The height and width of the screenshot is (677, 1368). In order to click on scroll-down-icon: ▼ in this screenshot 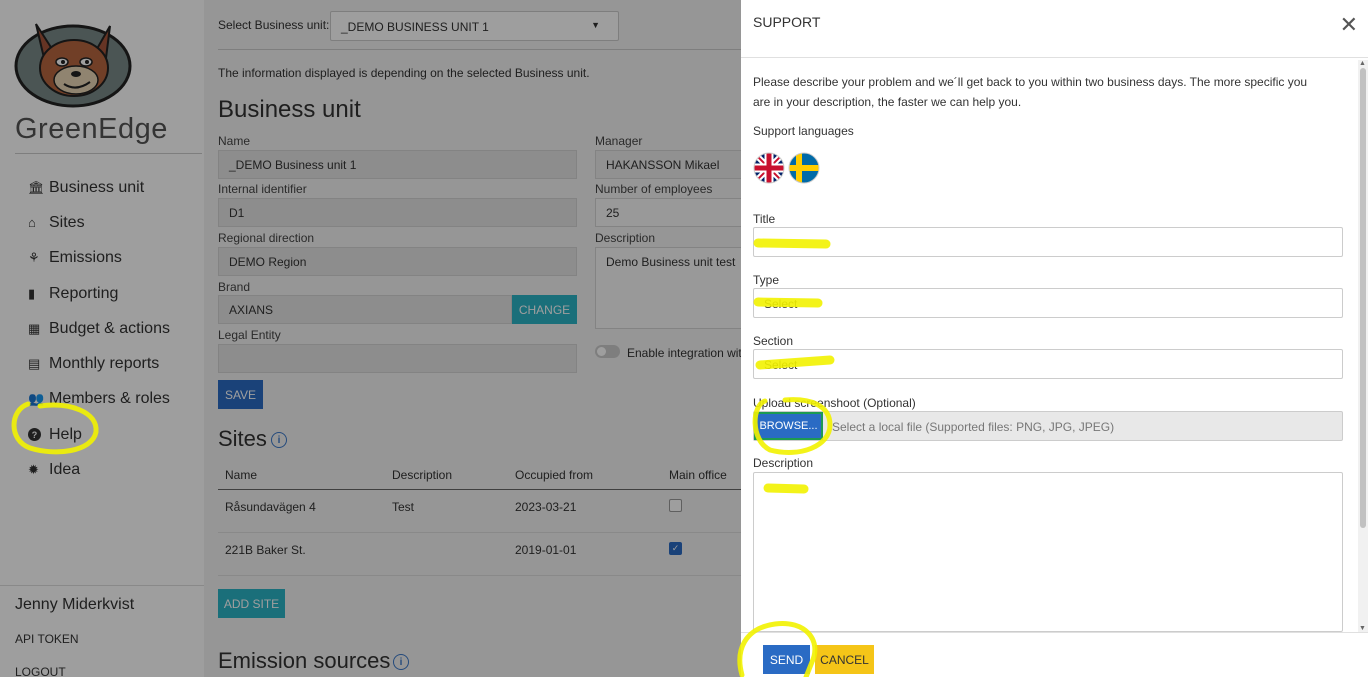, I will do `click(1362, 628)`.